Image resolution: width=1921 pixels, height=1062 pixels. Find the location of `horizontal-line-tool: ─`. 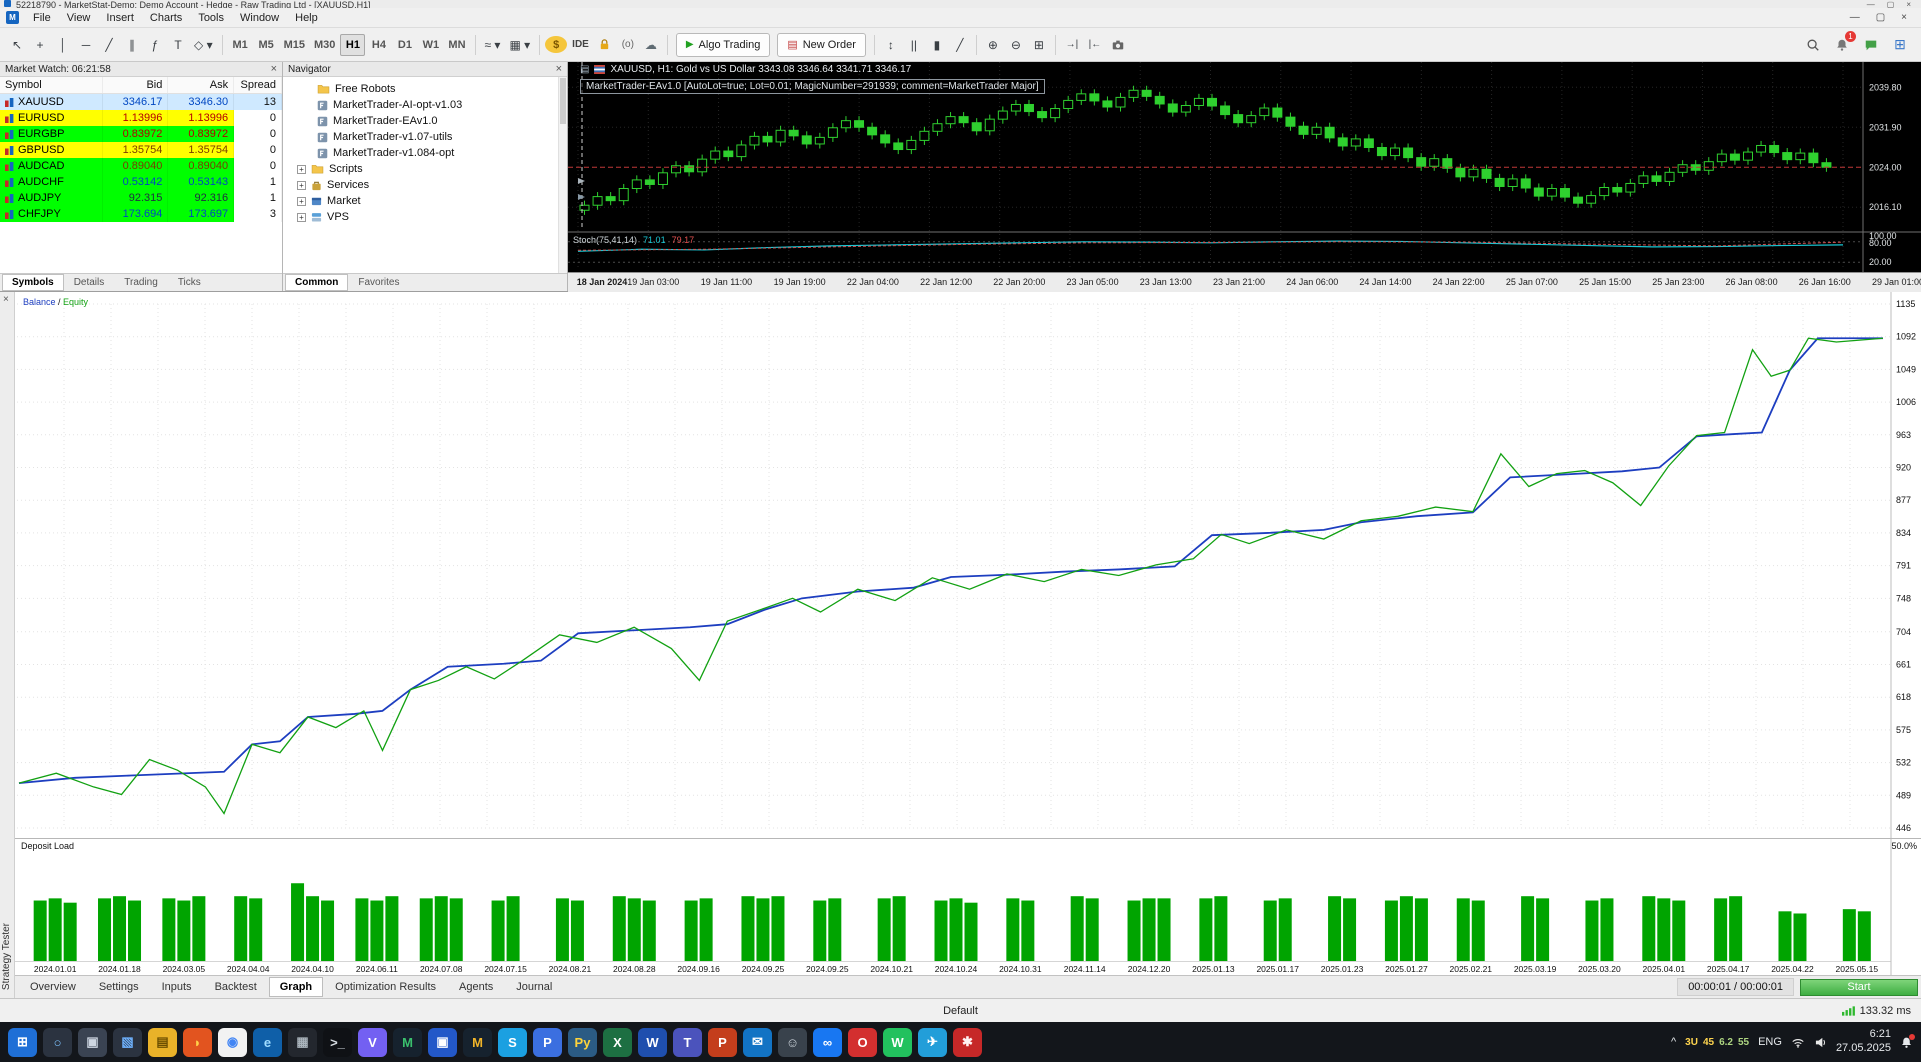

horizontal-line-tool: ─ is located at coordinates (86, 45).